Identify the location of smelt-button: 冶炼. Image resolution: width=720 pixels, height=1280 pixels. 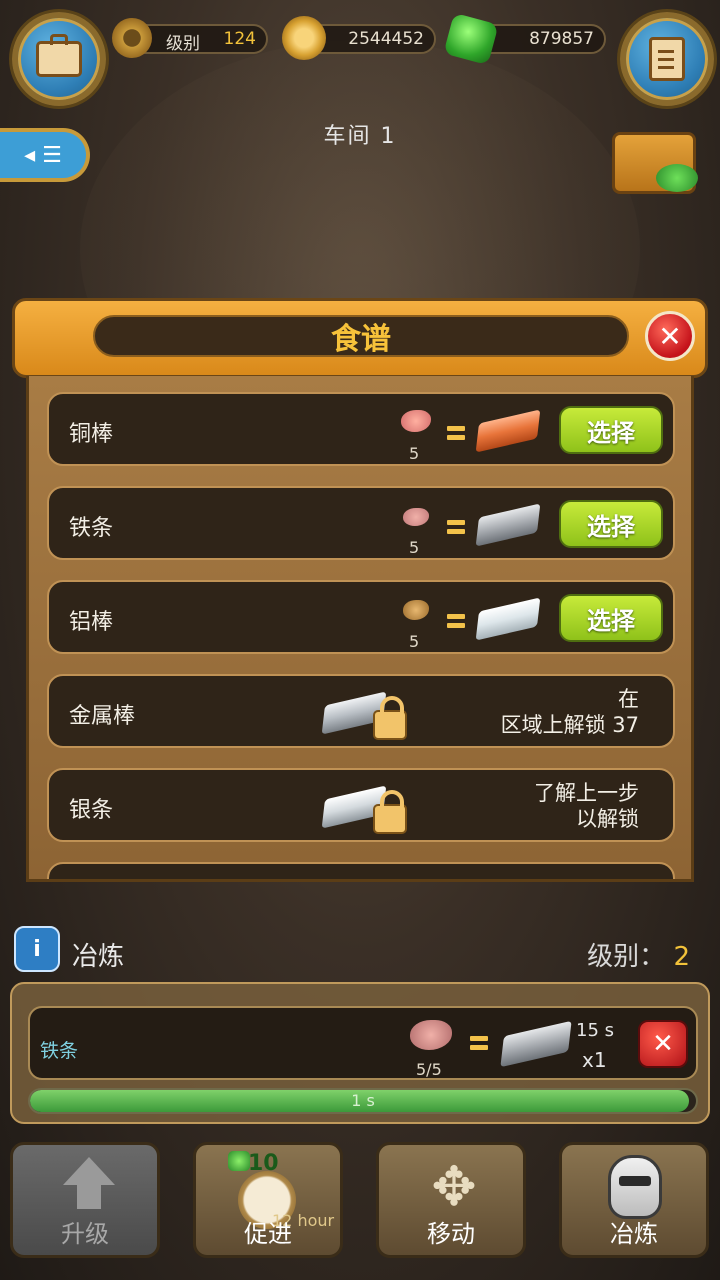
(634, 1200).